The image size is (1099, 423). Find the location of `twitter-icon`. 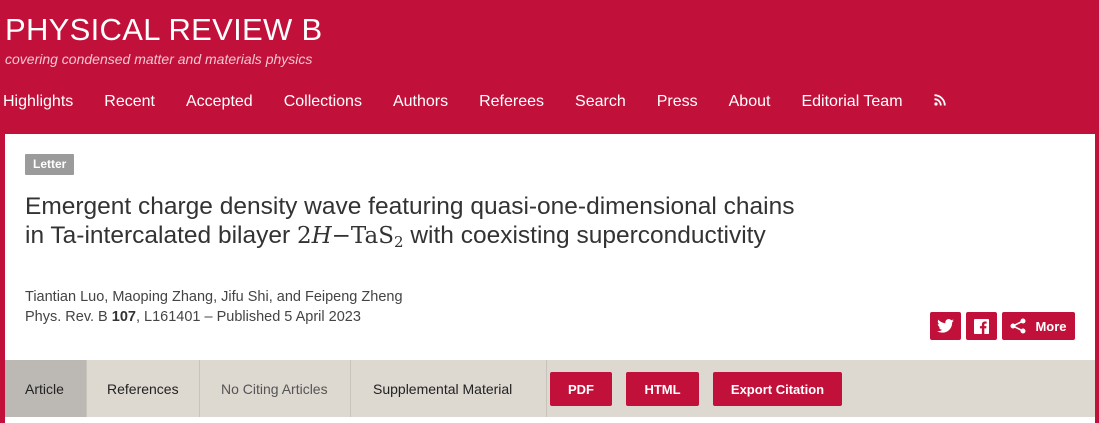

twitter-icon is located at coordinates (945, 326).